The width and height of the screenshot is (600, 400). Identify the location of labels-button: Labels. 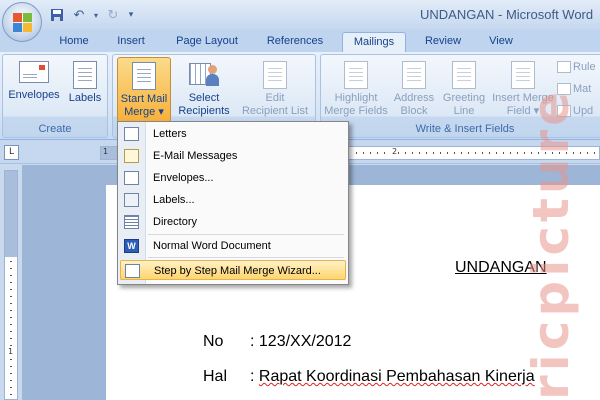
(85, 83).